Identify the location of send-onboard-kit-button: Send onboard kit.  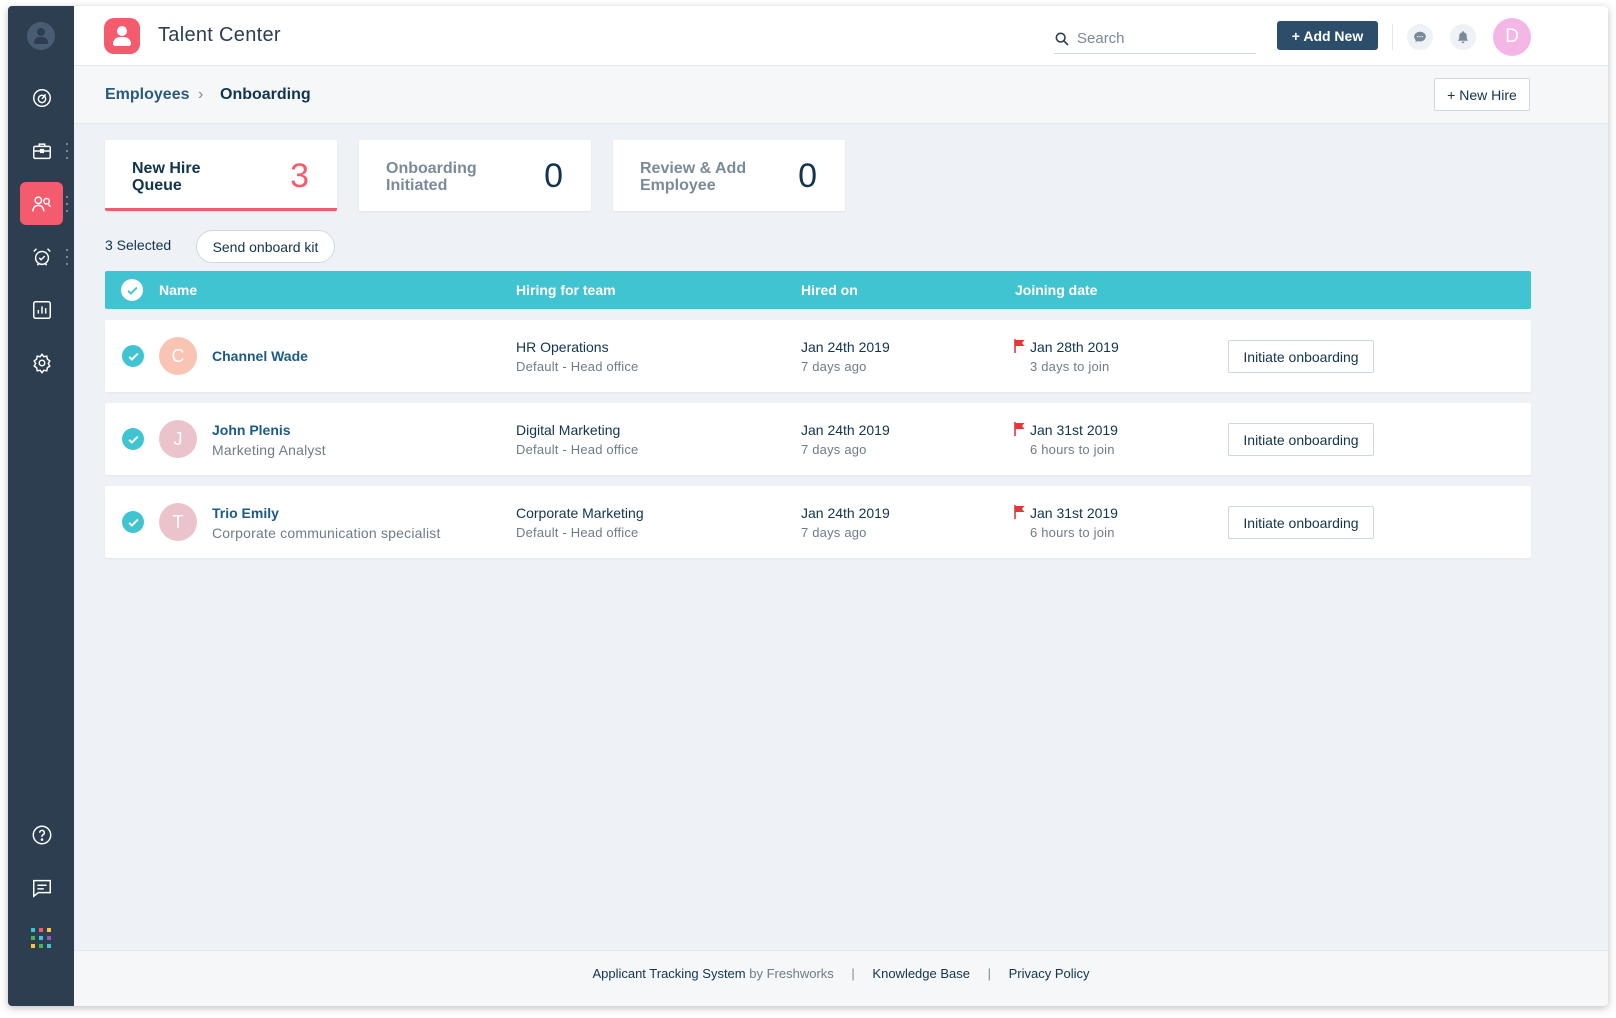
(265, 246).